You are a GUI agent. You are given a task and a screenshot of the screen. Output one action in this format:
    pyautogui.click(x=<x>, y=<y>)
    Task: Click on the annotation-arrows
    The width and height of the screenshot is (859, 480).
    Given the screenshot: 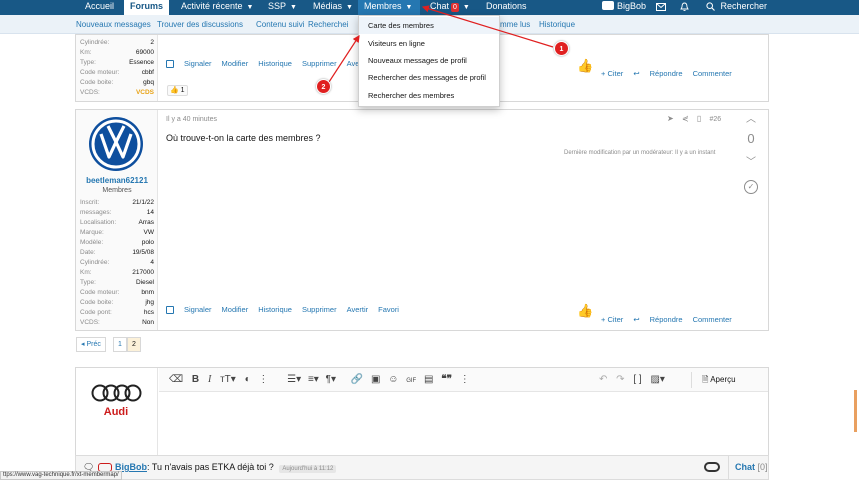 What is the action you would take?
    pyautogui.click(x=441, y=44)
    